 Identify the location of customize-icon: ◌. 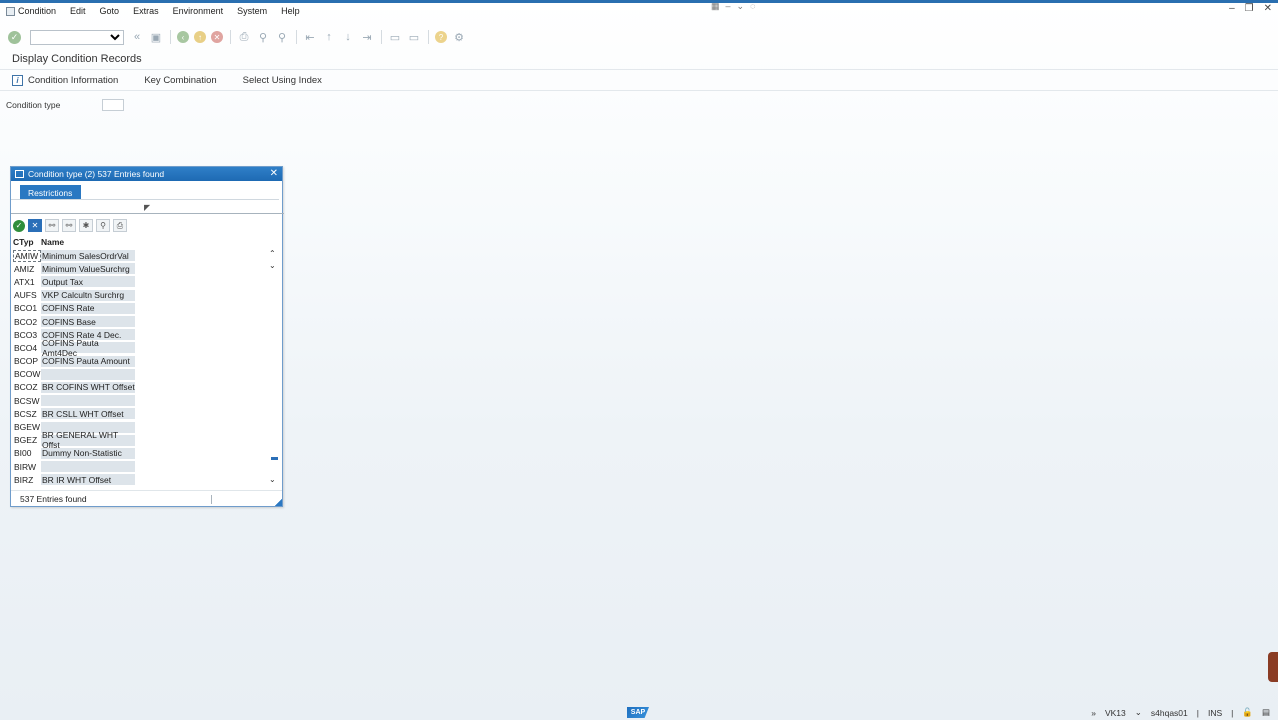
(752, 6).